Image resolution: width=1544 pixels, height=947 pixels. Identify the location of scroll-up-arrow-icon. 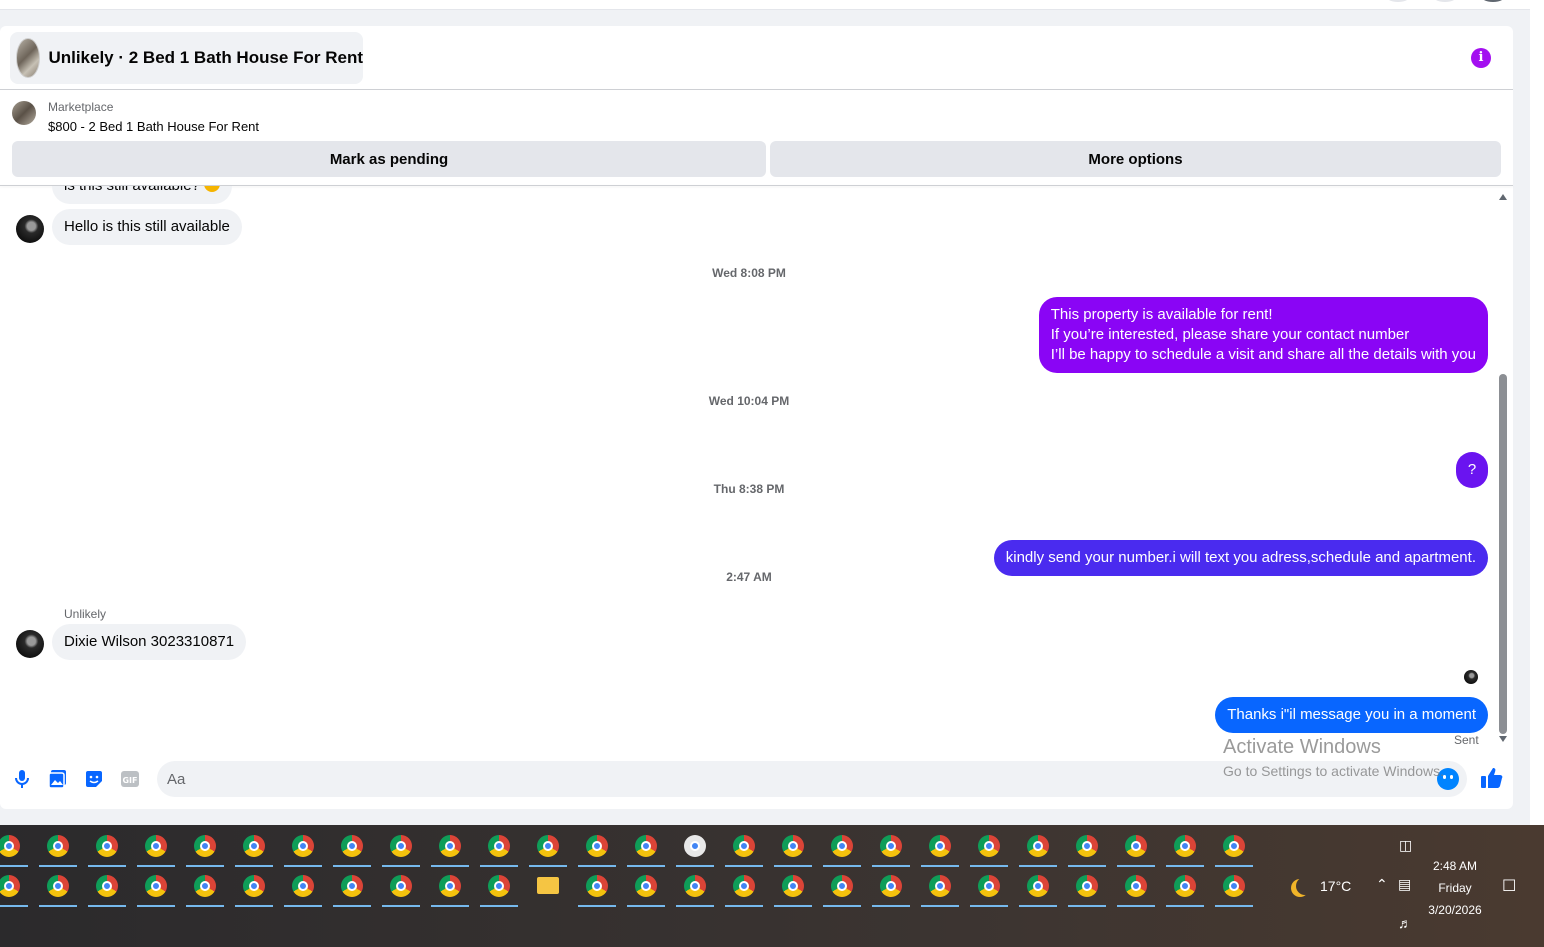
(1503, 197).